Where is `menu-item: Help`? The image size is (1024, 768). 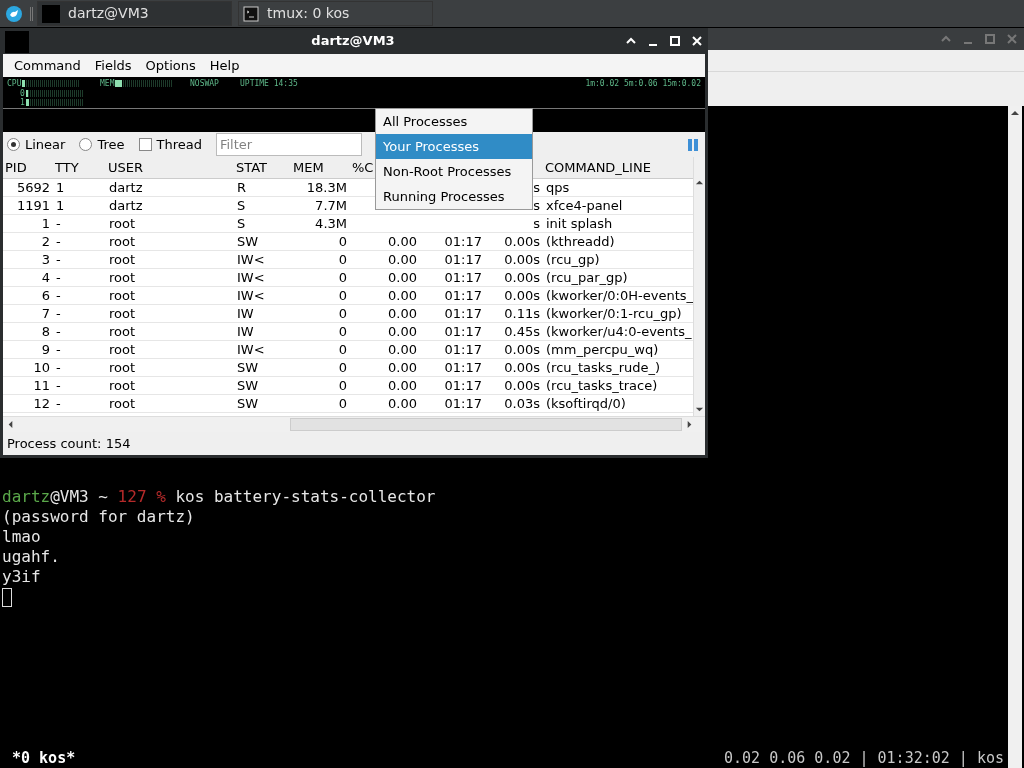
menu-item: Help is located at coordinates (224, 65).